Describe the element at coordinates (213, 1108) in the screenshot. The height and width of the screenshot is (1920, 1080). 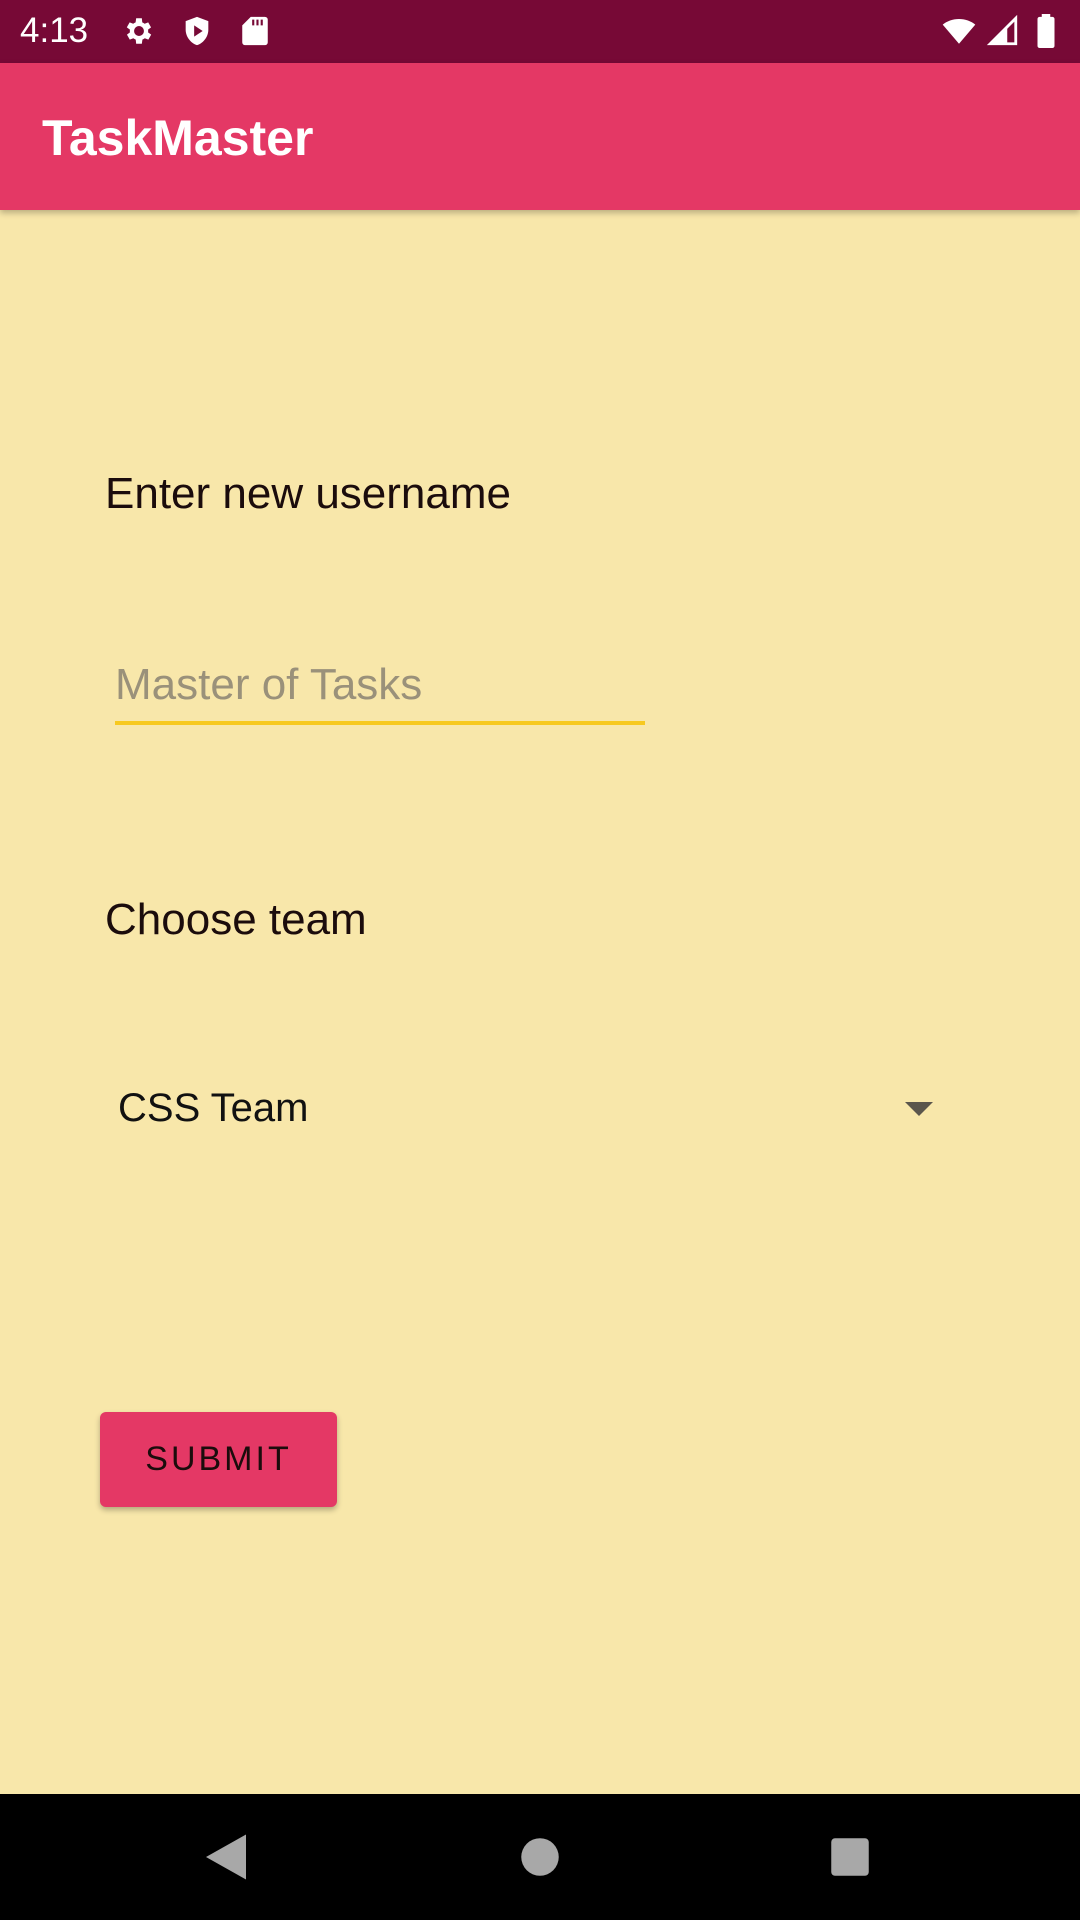
I see `team-select-value: CSS Team` at that location.